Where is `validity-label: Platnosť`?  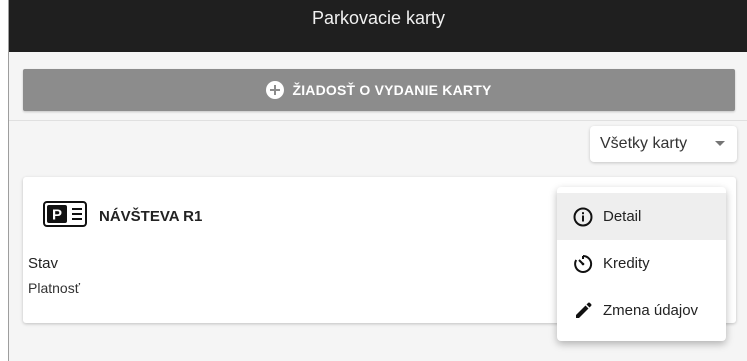 validity-label: Platnosť is located at coordinates (54, 288).